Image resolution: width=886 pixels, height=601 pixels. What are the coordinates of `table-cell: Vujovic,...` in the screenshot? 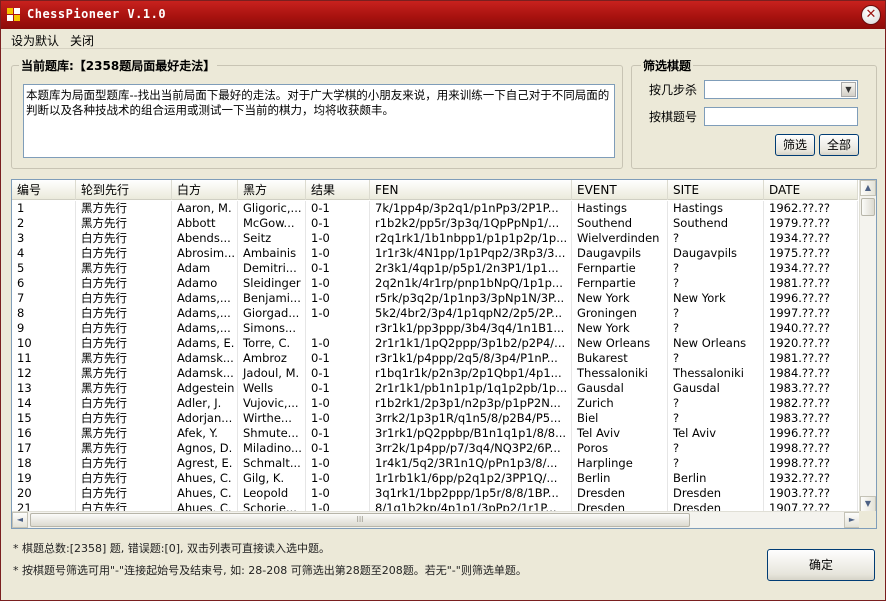 It's located at (272, 403).